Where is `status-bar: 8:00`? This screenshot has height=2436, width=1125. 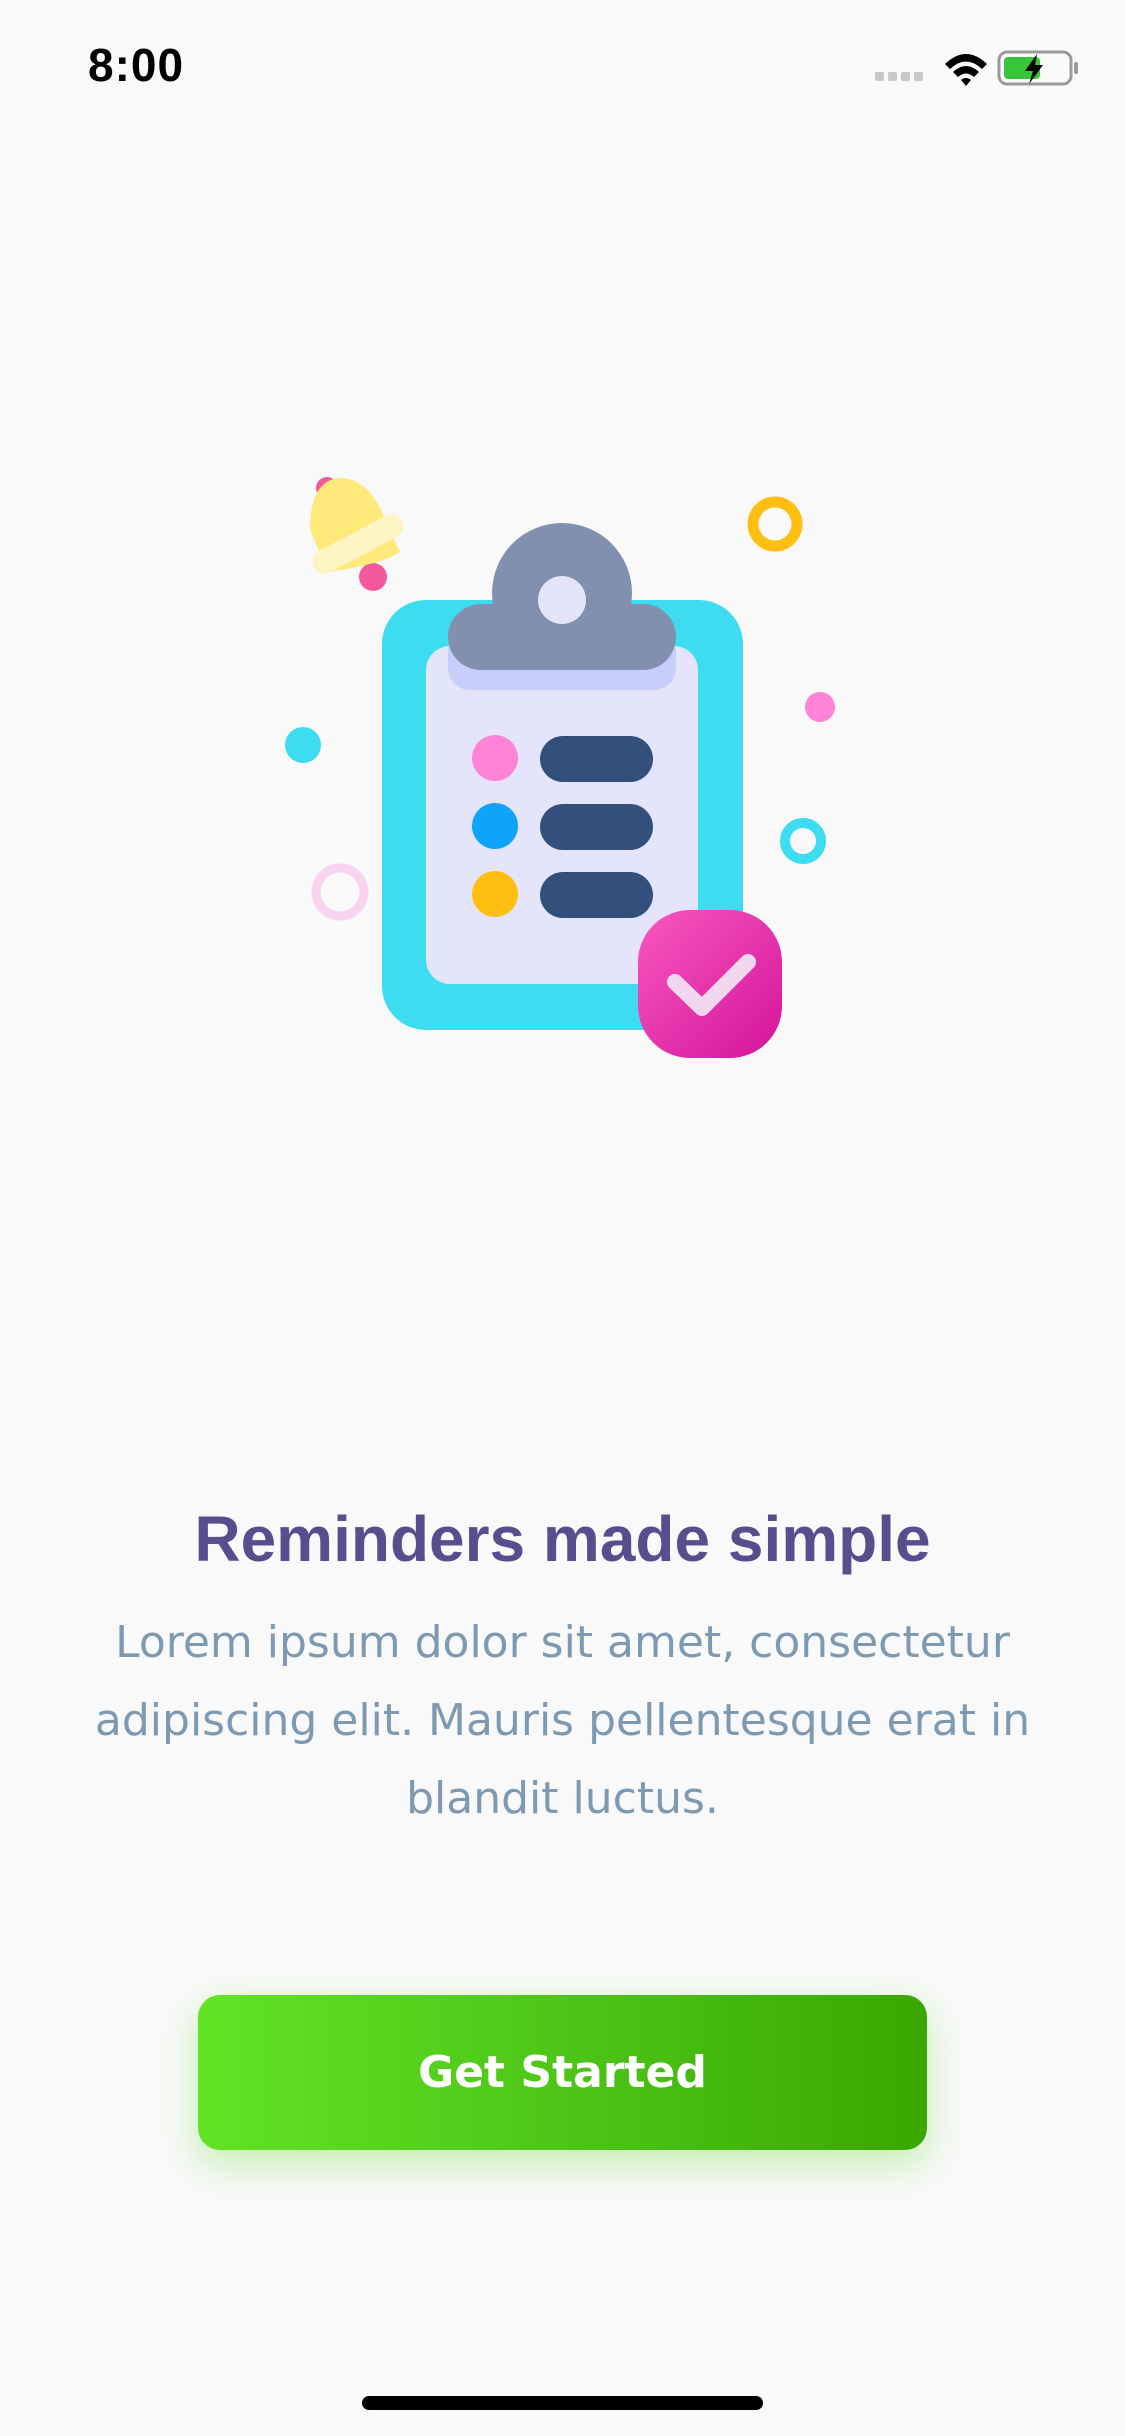 status-bar: 8:00 is located at coordinates (562, 66).